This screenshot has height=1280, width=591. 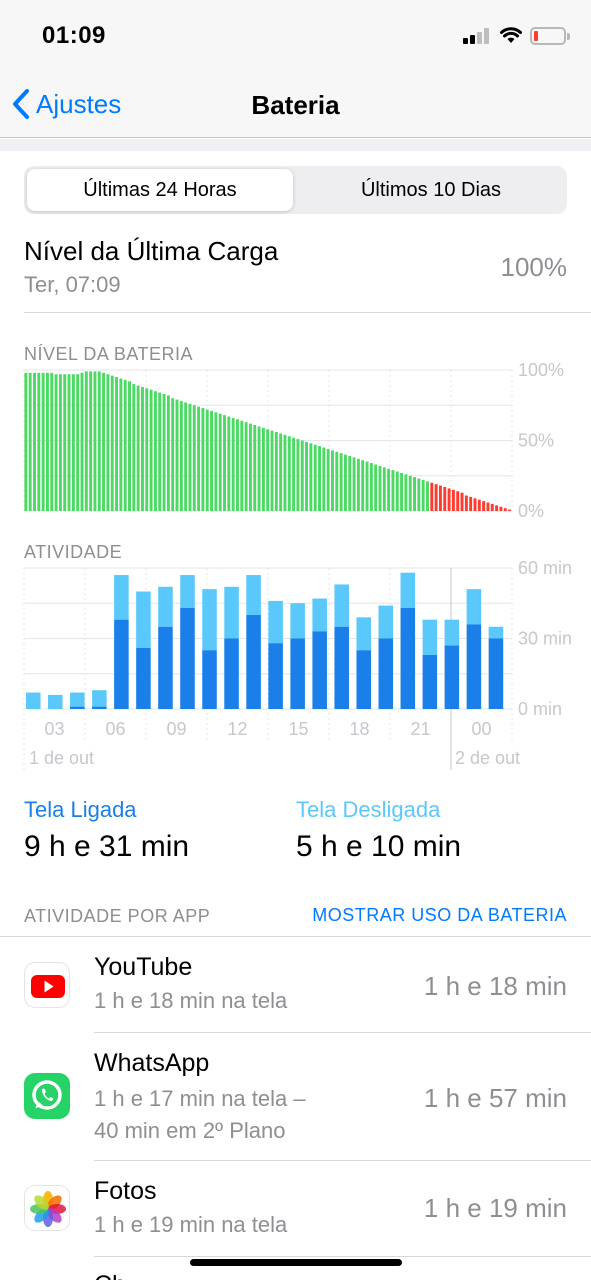 What do you see at coordinates (545, 569) in the screenshot?
I see `activity-y-tick-label: 60 min` at bounding box center [545, 569].